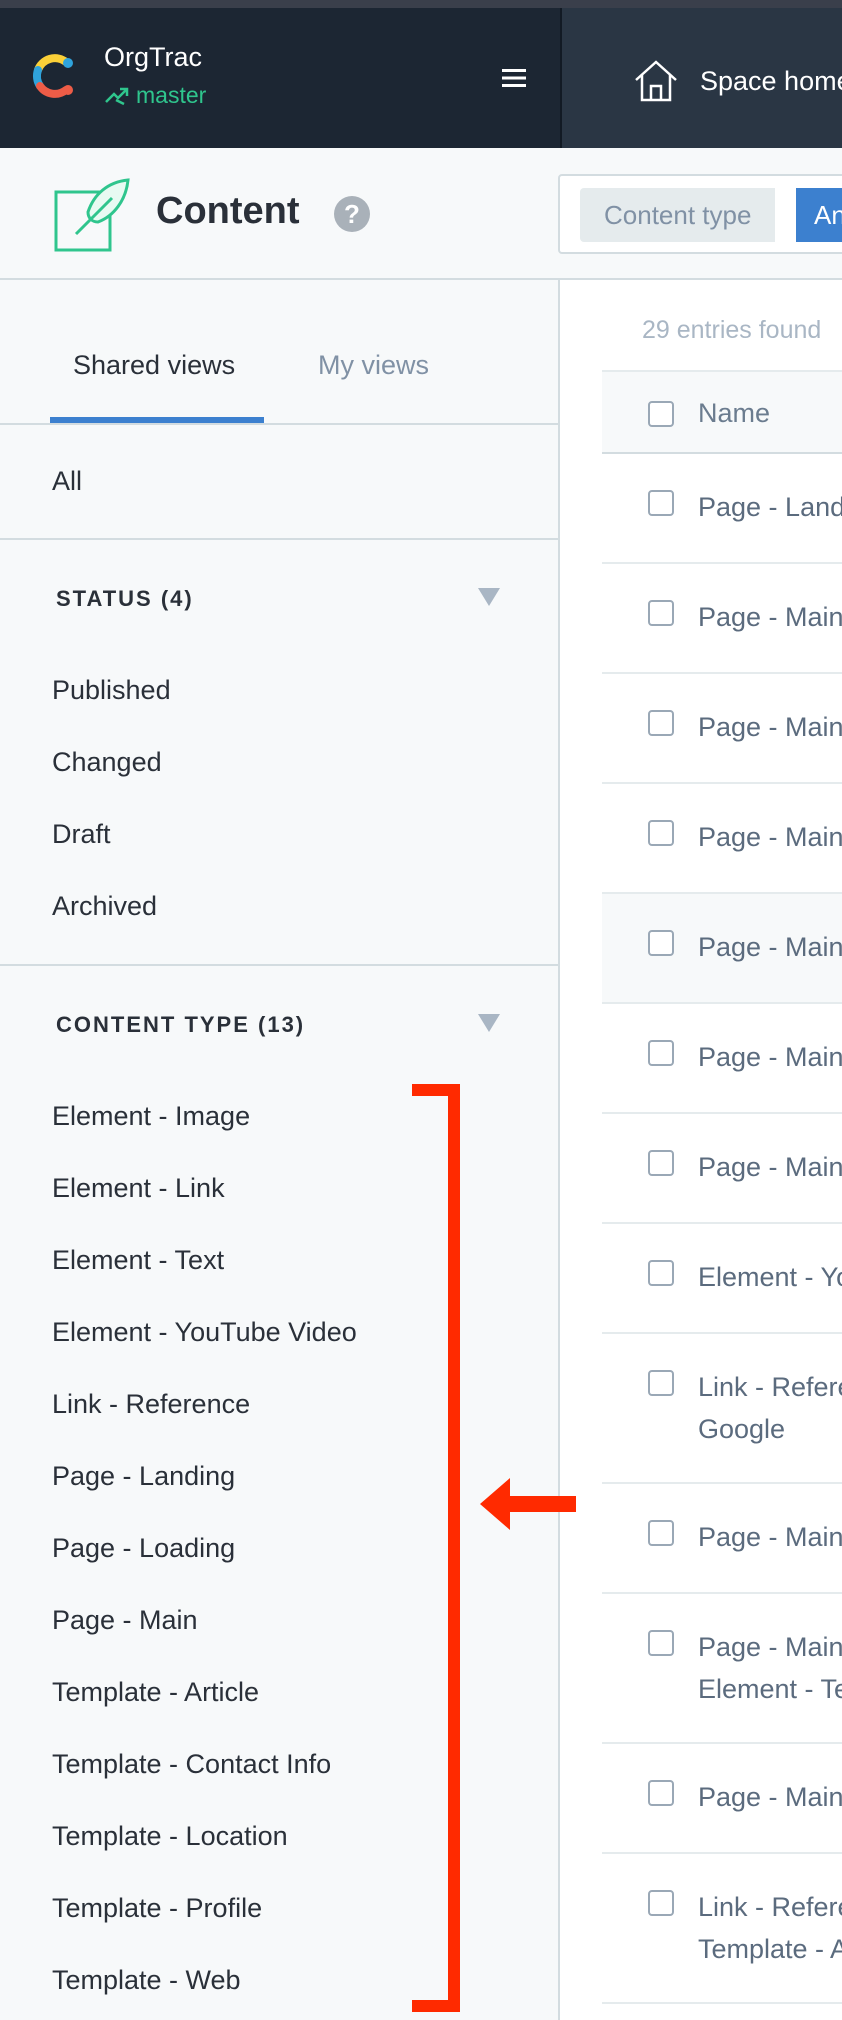 This screenshot has width=842, height=2020. I want to click on status-filter-item: Draft, so click(279, 834).